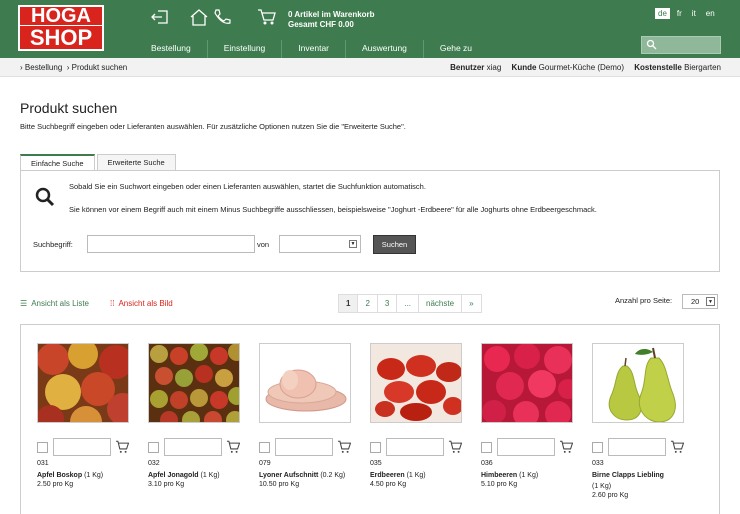  I want to click on product-price: 10.50 pro Kg, so click(279, 484).